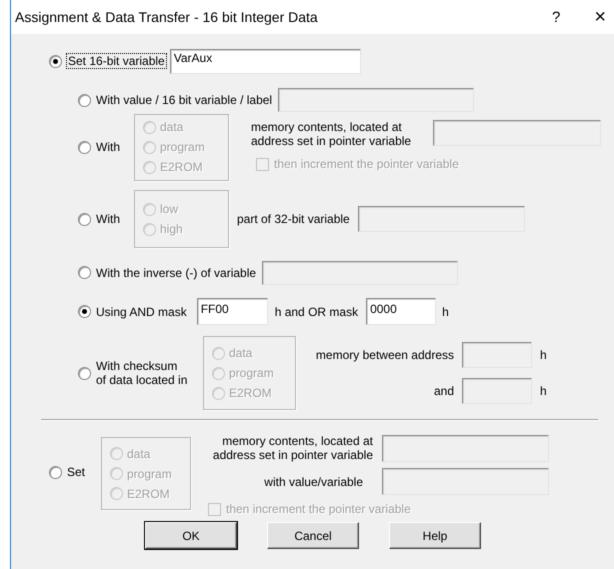  Describe the element at coordinates (384, 355) in the screenshot. I see `option-text: memory between address` at that location.